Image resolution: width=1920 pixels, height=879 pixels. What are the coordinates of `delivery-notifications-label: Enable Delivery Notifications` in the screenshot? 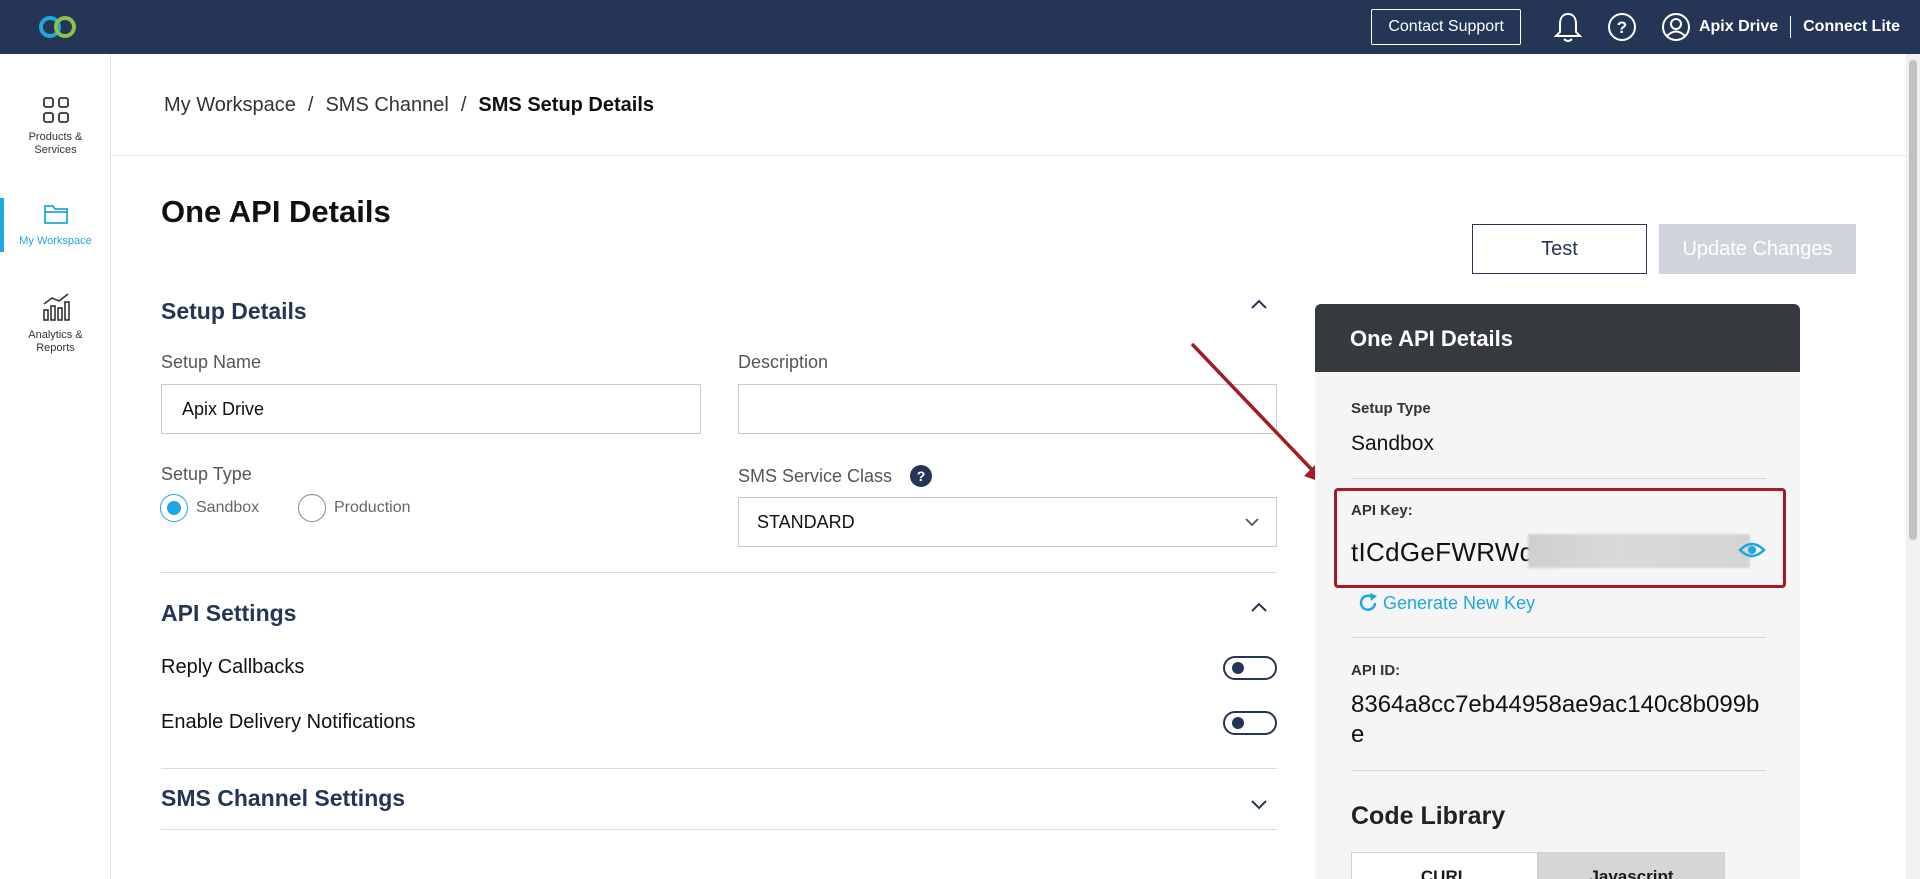 It's located at (288, 722).